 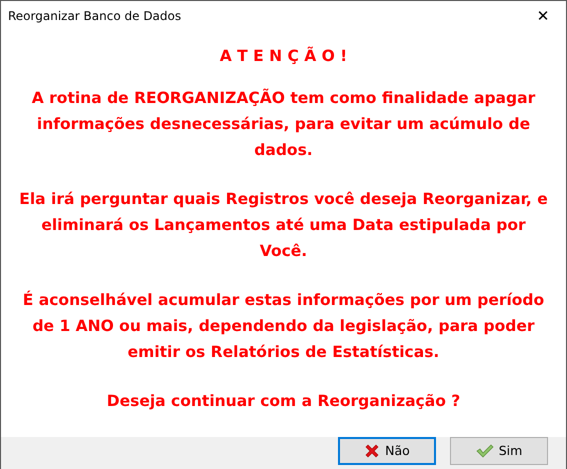 What do you see at coordinates (283, 225) in the screenshot?
I see `warning-paragraph: Ela irá perguntar quais Registros você deseja Reorganizar, e eliminará os Lançamentos até uma Data estipulada por Você.` at bounding box center [283, 225].